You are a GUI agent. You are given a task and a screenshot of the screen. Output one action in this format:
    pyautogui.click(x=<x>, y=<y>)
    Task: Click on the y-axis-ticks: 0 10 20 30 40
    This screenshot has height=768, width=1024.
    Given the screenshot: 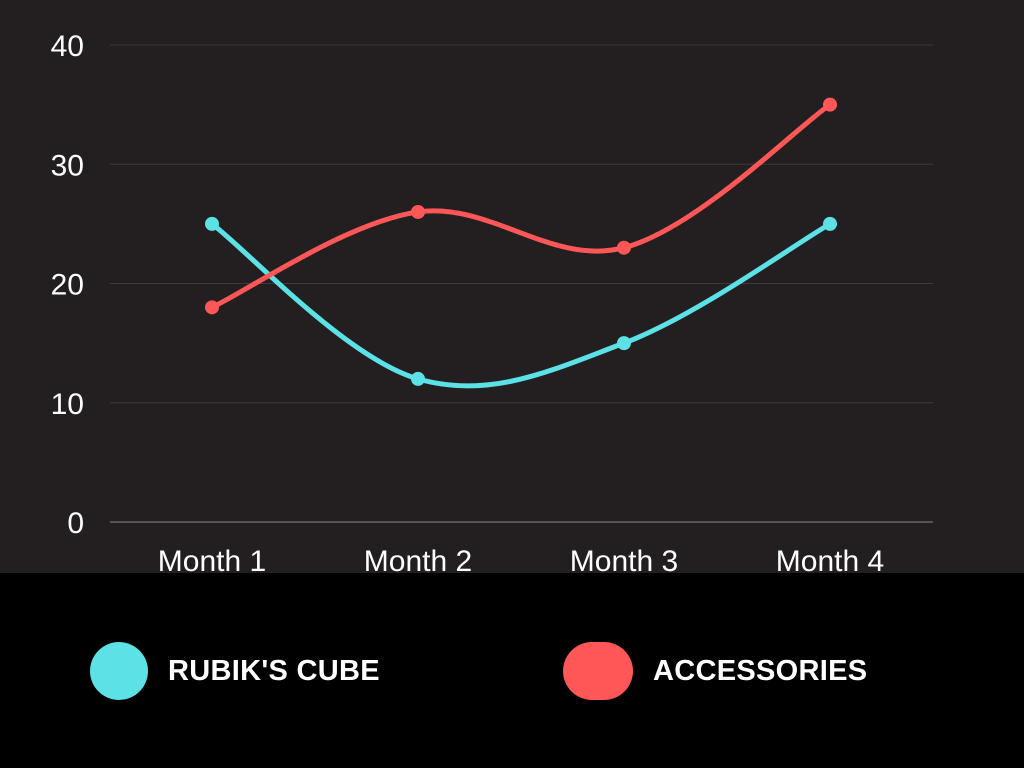 What is the action you would take?
    pyautogui.click(x=67, y=285)
    